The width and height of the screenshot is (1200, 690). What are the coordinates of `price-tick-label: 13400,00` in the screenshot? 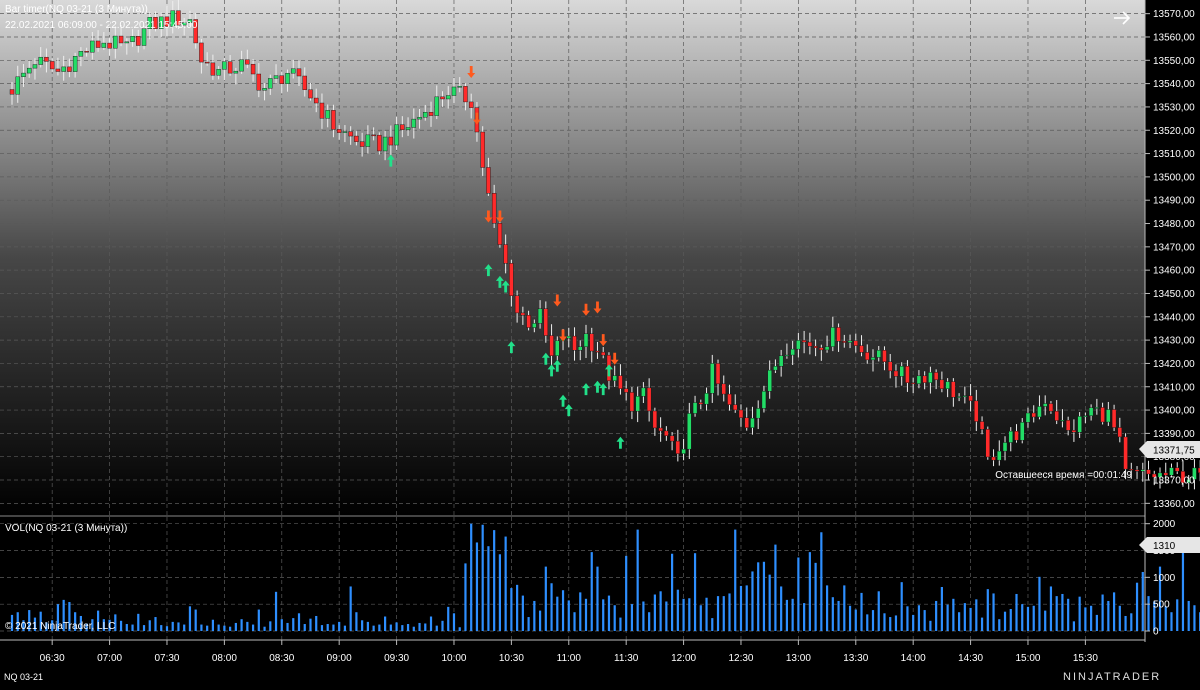 It's located at (1174, 411).